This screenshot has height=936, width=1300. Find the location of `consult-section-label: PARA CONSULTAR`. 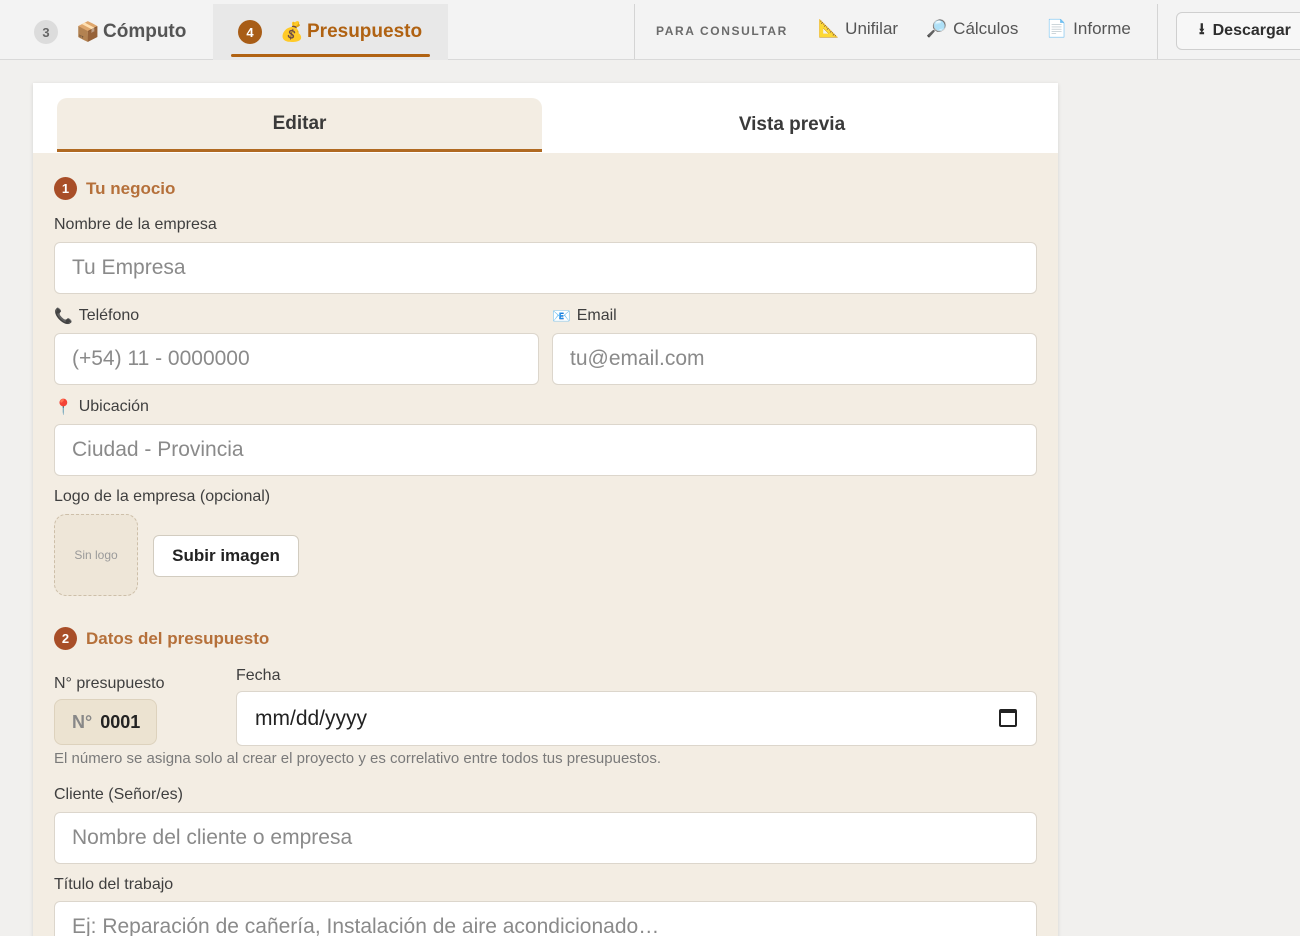

consult-section-label: PARA CONSULTAR is located at coordinates (722, 31).